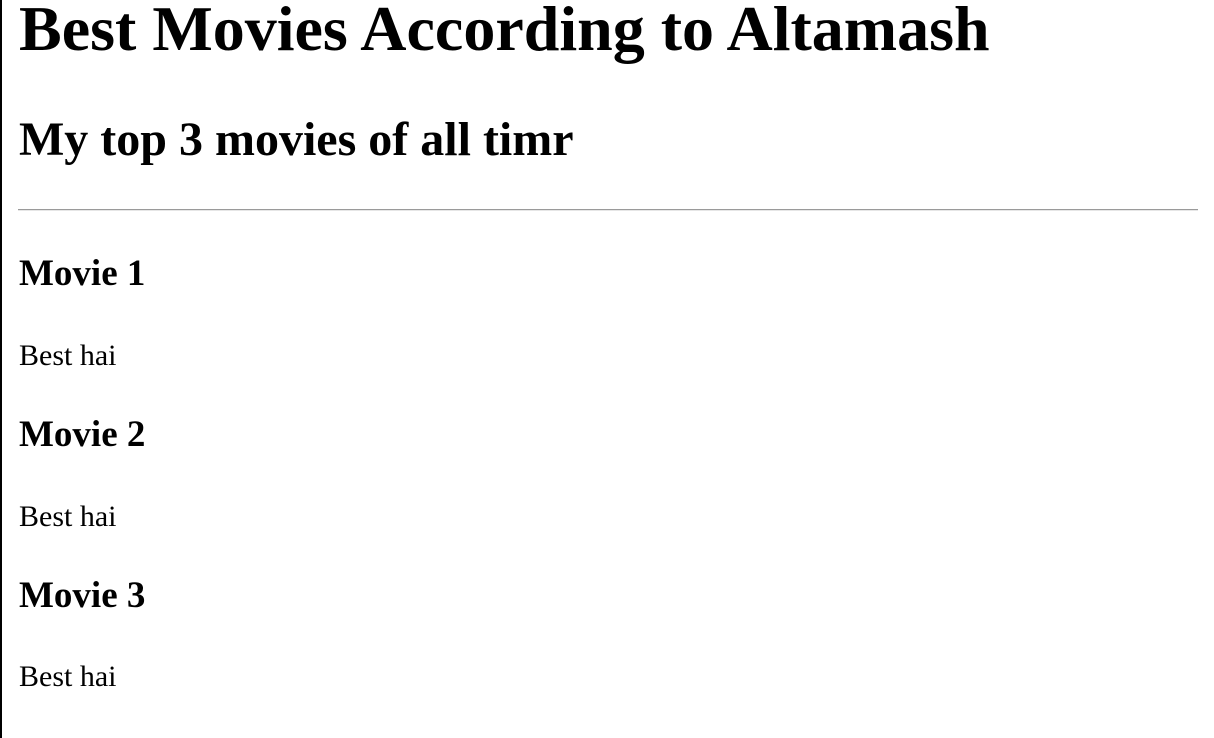  Describe the element at coordinates (1, 369) in the screenshot. I see `left-window-edge` at that location.